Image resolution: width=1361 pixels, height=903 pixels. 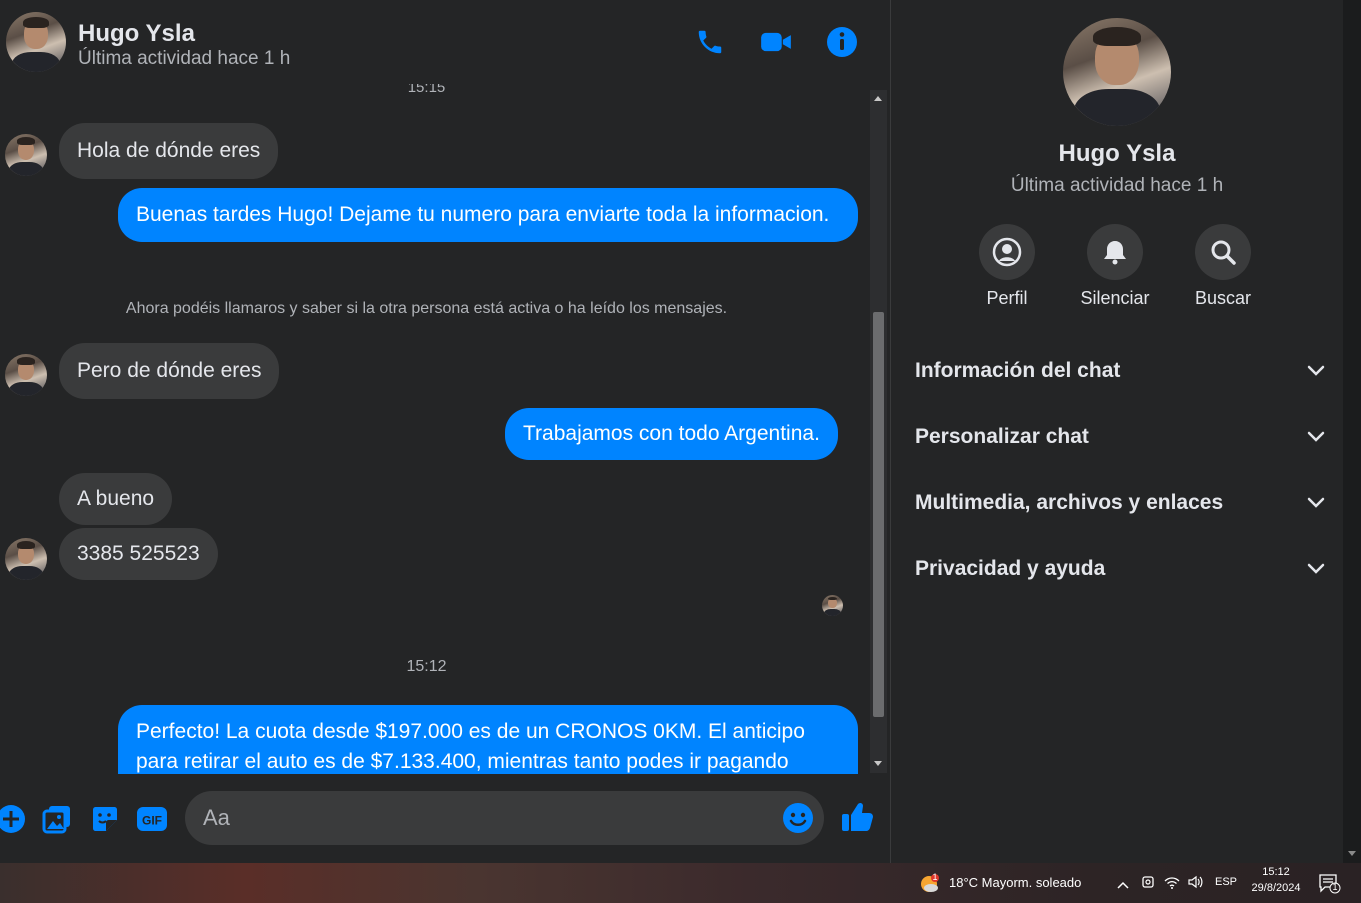 I want to click on section-label: Información del chat, so click(x=1018, y=370).